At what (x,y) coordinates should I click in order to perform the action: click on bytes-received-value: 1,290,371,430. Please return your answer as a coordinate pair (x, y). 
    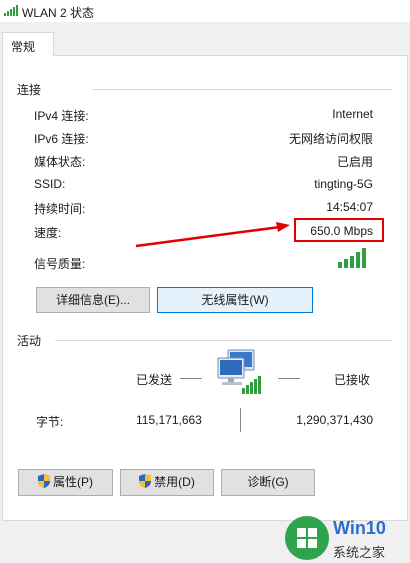
    Looking at the image, I should click on (334, 420).